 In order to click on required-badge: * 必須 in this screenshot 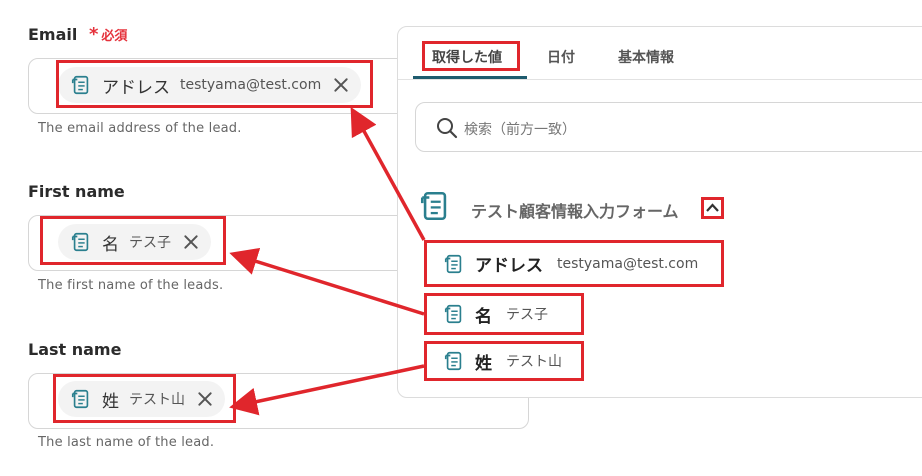, I will do `click(108, 34)`.